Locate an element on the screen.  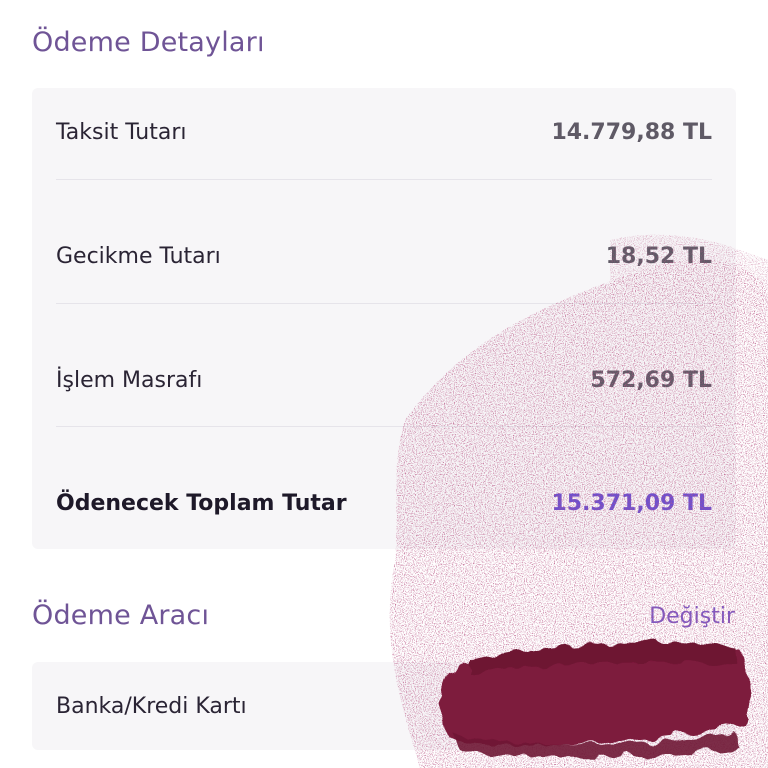
total-amount-label: Ödenecek Toplam Tutar is located at coordinates (201, 503).